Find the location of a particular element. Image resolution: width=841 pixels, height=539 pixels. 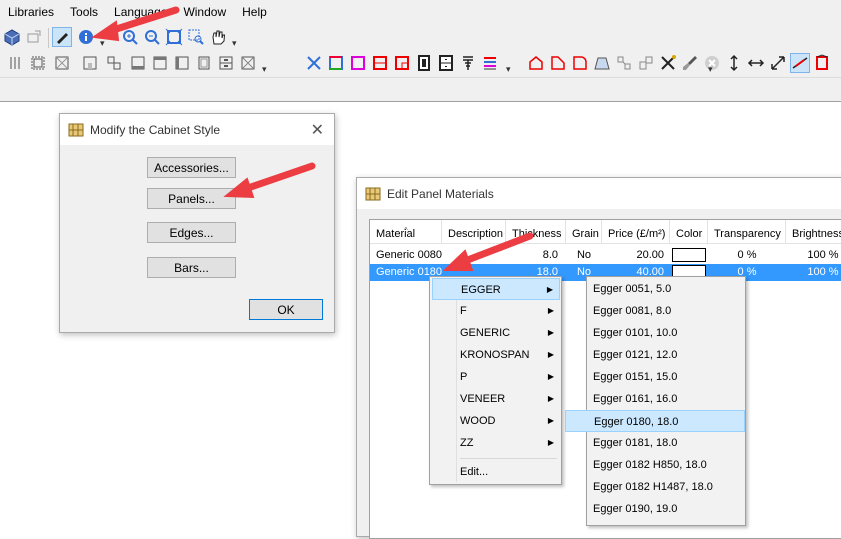

panel-4-icon is located at coordinates (90, 63).